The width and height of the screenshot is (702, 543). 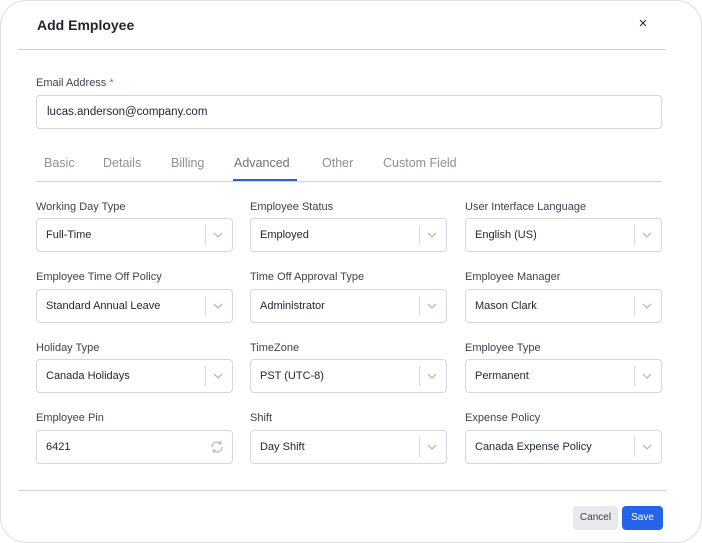 What do you see at coordinates (282, 447) in the screenshot?
I see `shift-value: Day Shift` at bounding box center [282, 447].